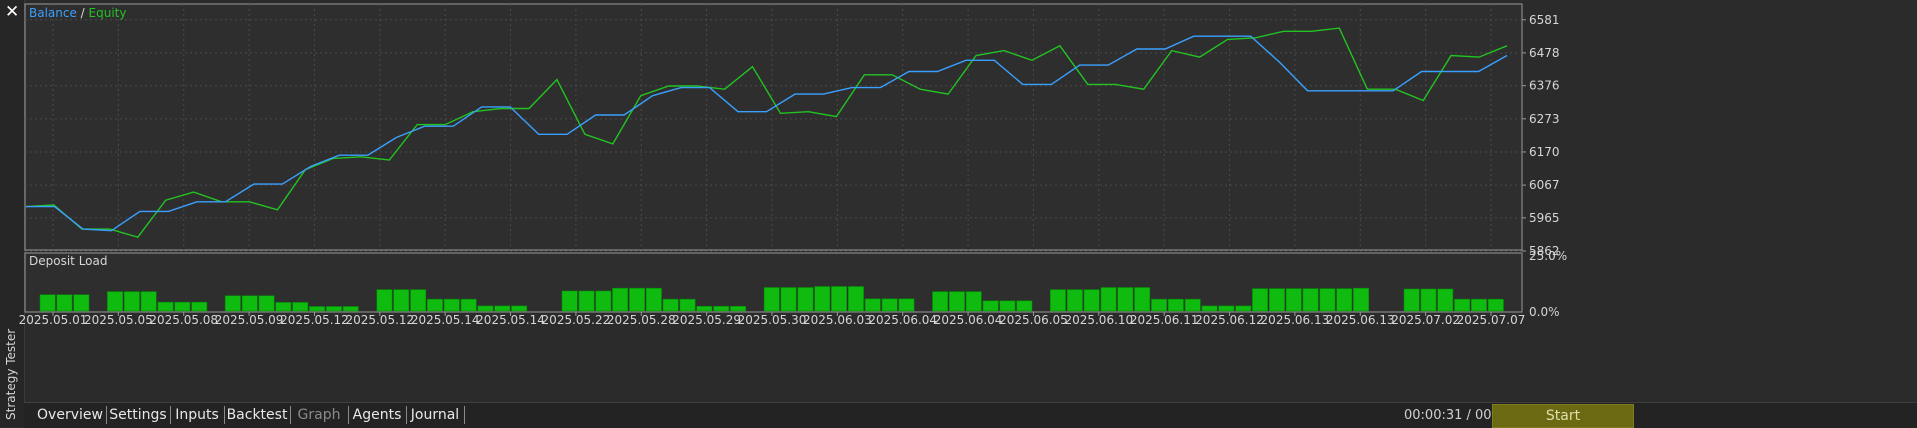  Describe the element at coordinates (118, 320) in the screenshot. I see `x-tick-label: 2025.05.05` at that location.